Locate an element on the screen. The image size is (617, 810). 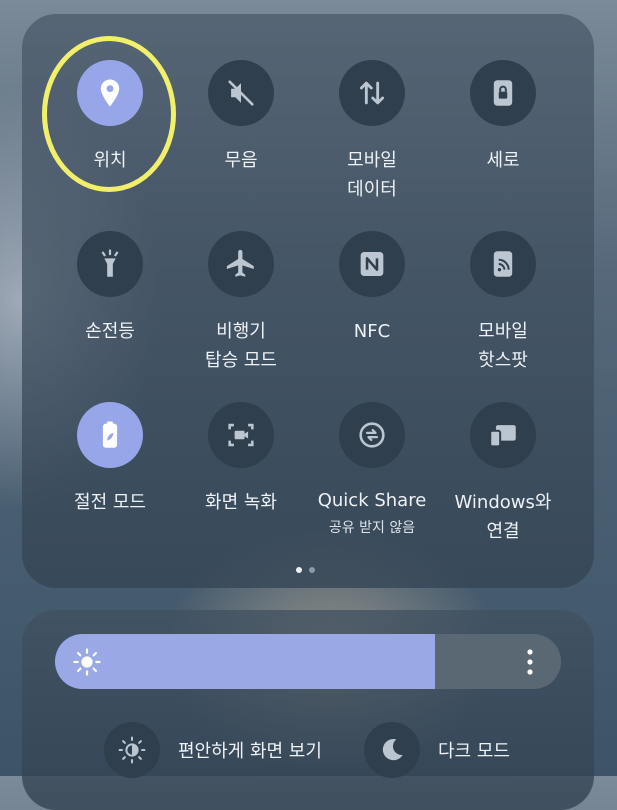
portrait-icon-button is located at coordinates (503, 93).